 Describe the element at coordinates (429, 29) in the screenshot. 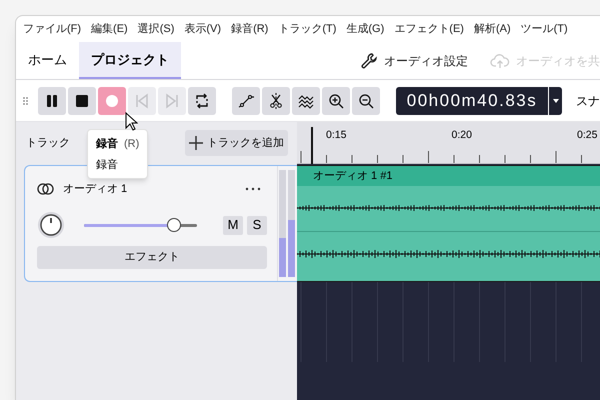

I see `menu-item: エフェクト(E)` at that location.